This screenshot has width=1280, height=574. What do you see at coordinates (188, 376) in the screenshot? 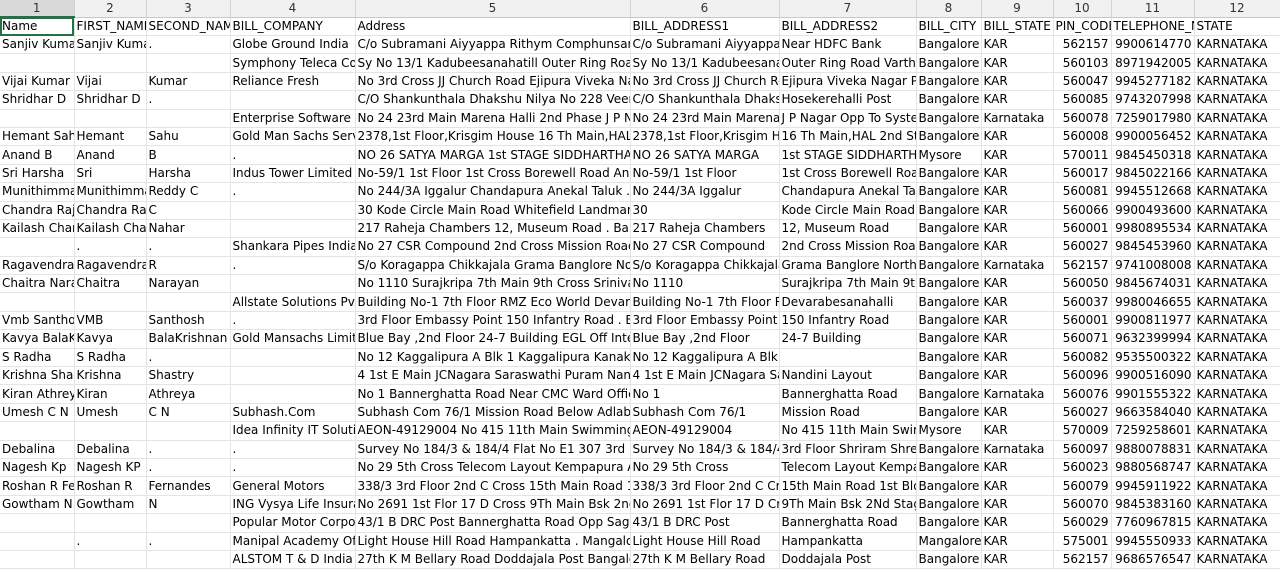
I see `cell: Shastry` at bounding box center [188, 376].